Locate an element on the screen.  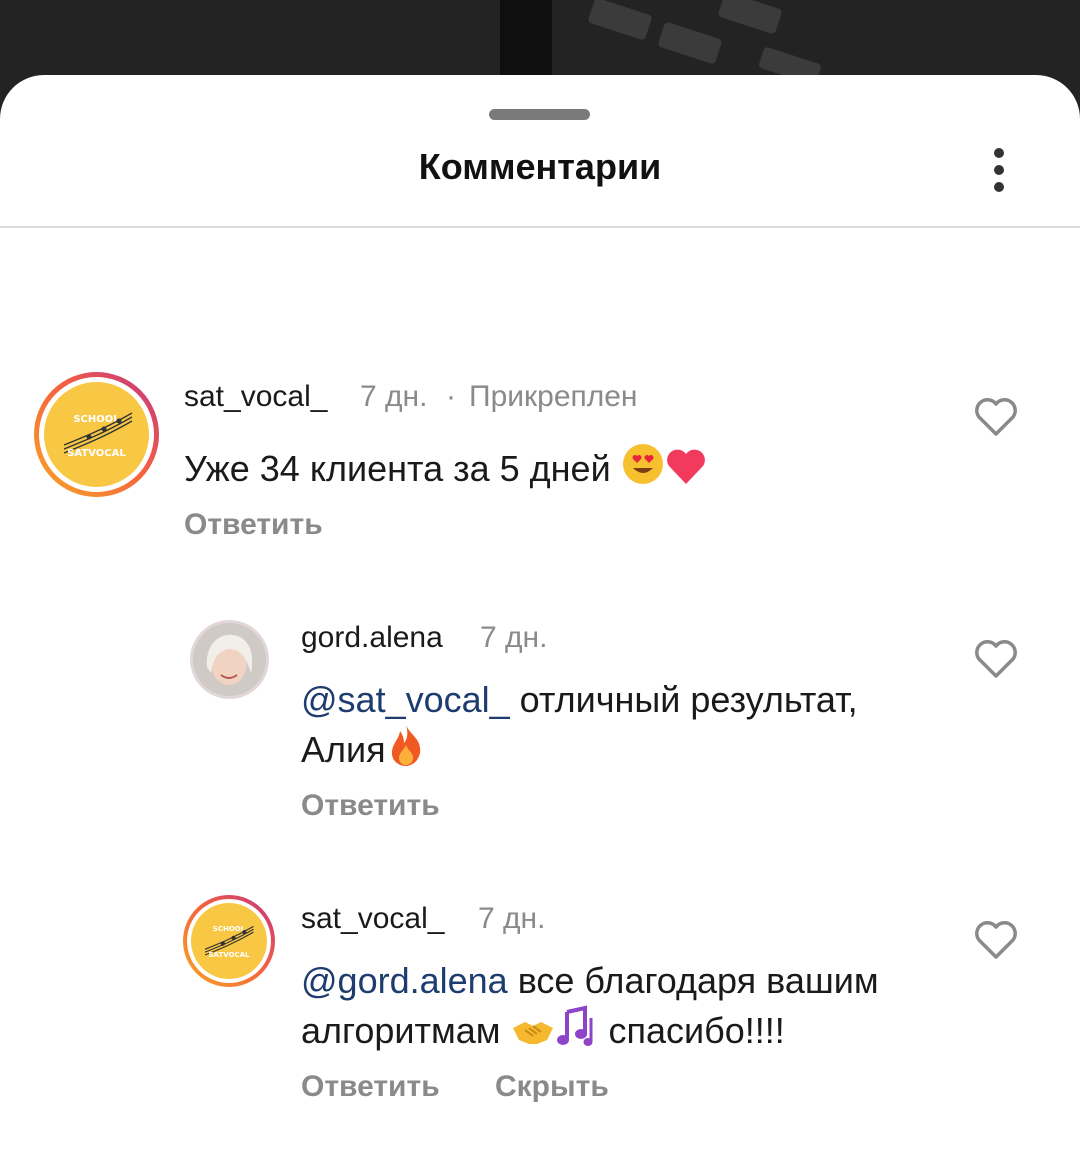
heart-eyes-emoji is located at coordinates (643, 469).